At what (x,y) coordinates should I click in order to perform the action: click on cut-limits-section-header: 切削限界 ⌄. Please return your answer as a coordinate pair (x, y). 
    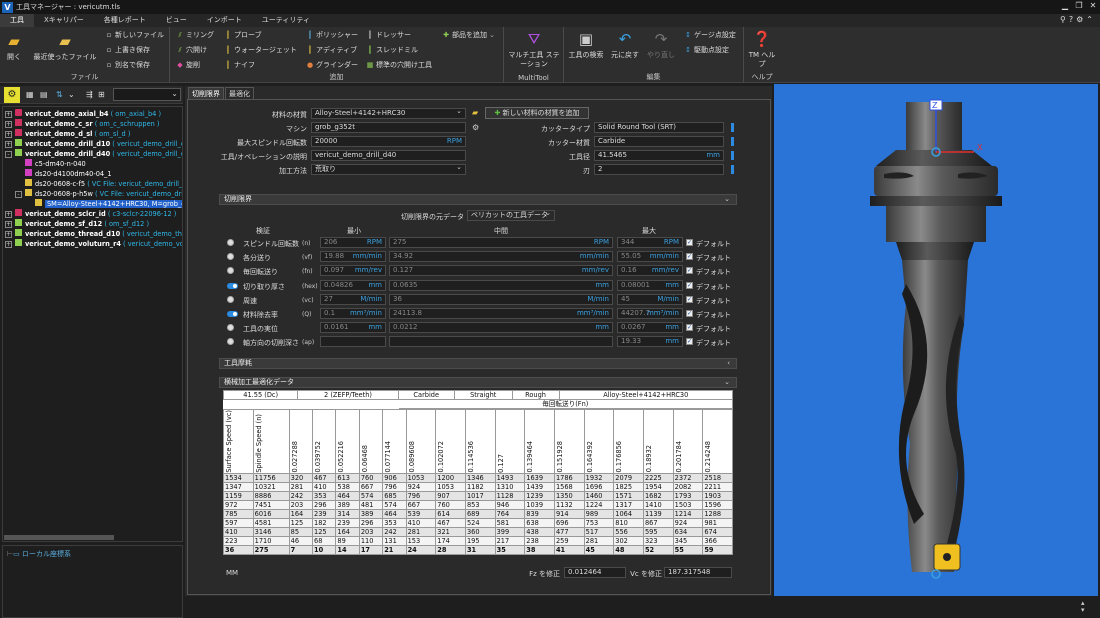
    Looking at the image, I should click on (478, 199).